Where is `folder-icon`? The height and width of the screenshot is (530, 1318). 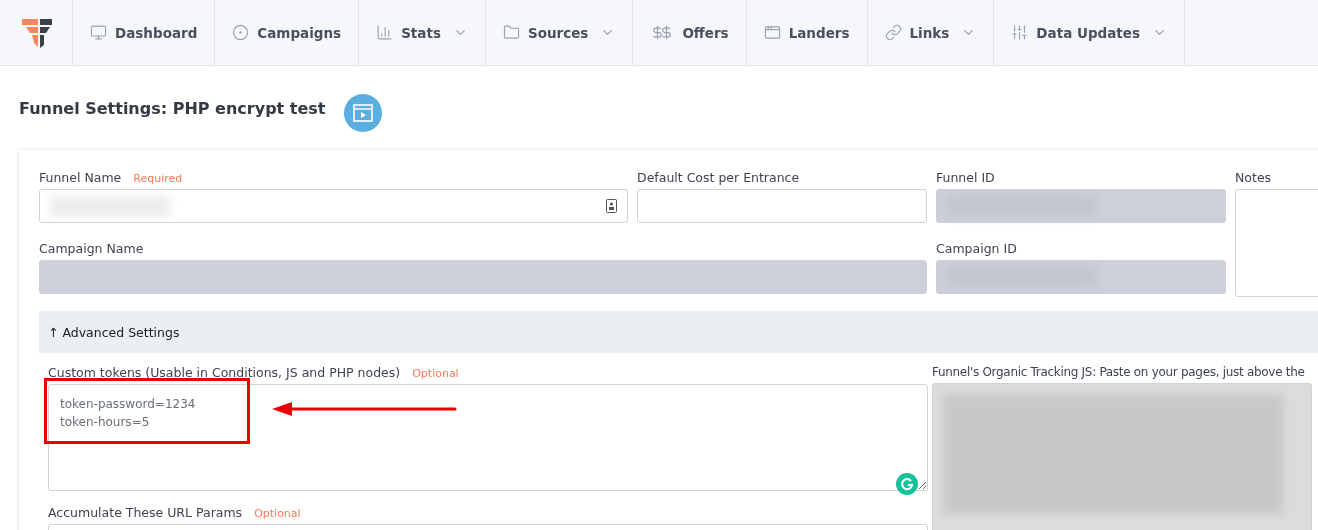
folder-icon is located at coordinates (511, 32).